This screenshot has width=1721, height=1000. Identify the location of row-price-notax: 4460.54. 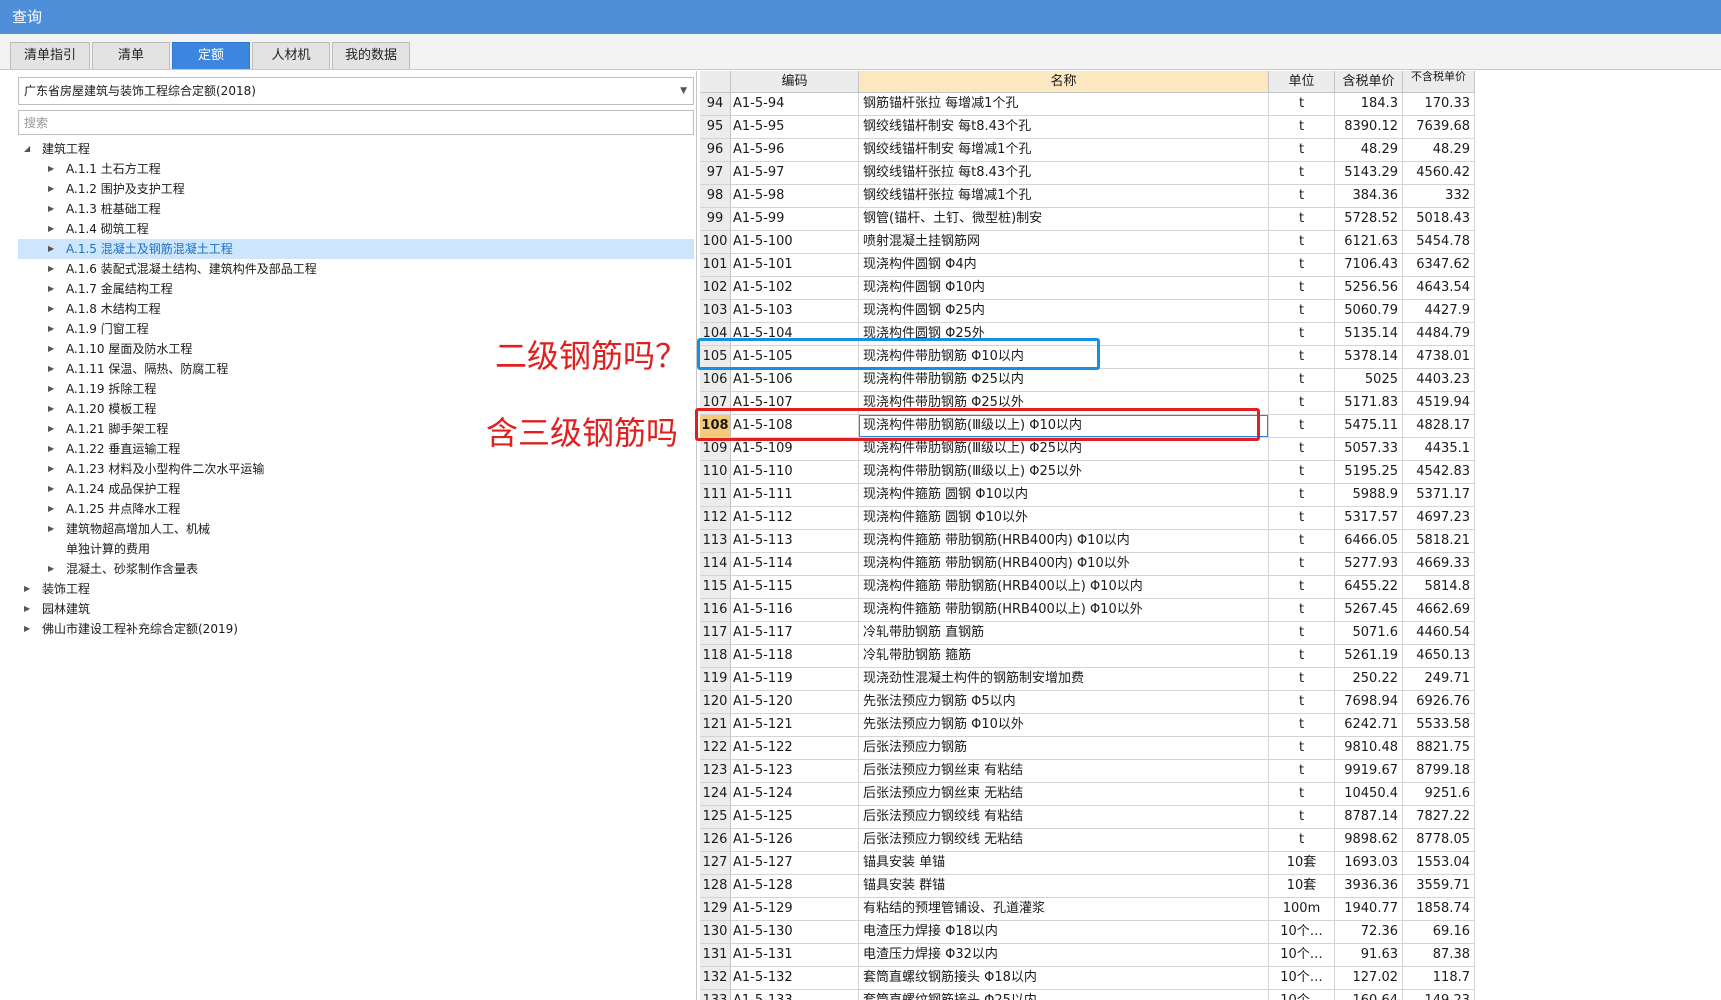
(1439, 633).